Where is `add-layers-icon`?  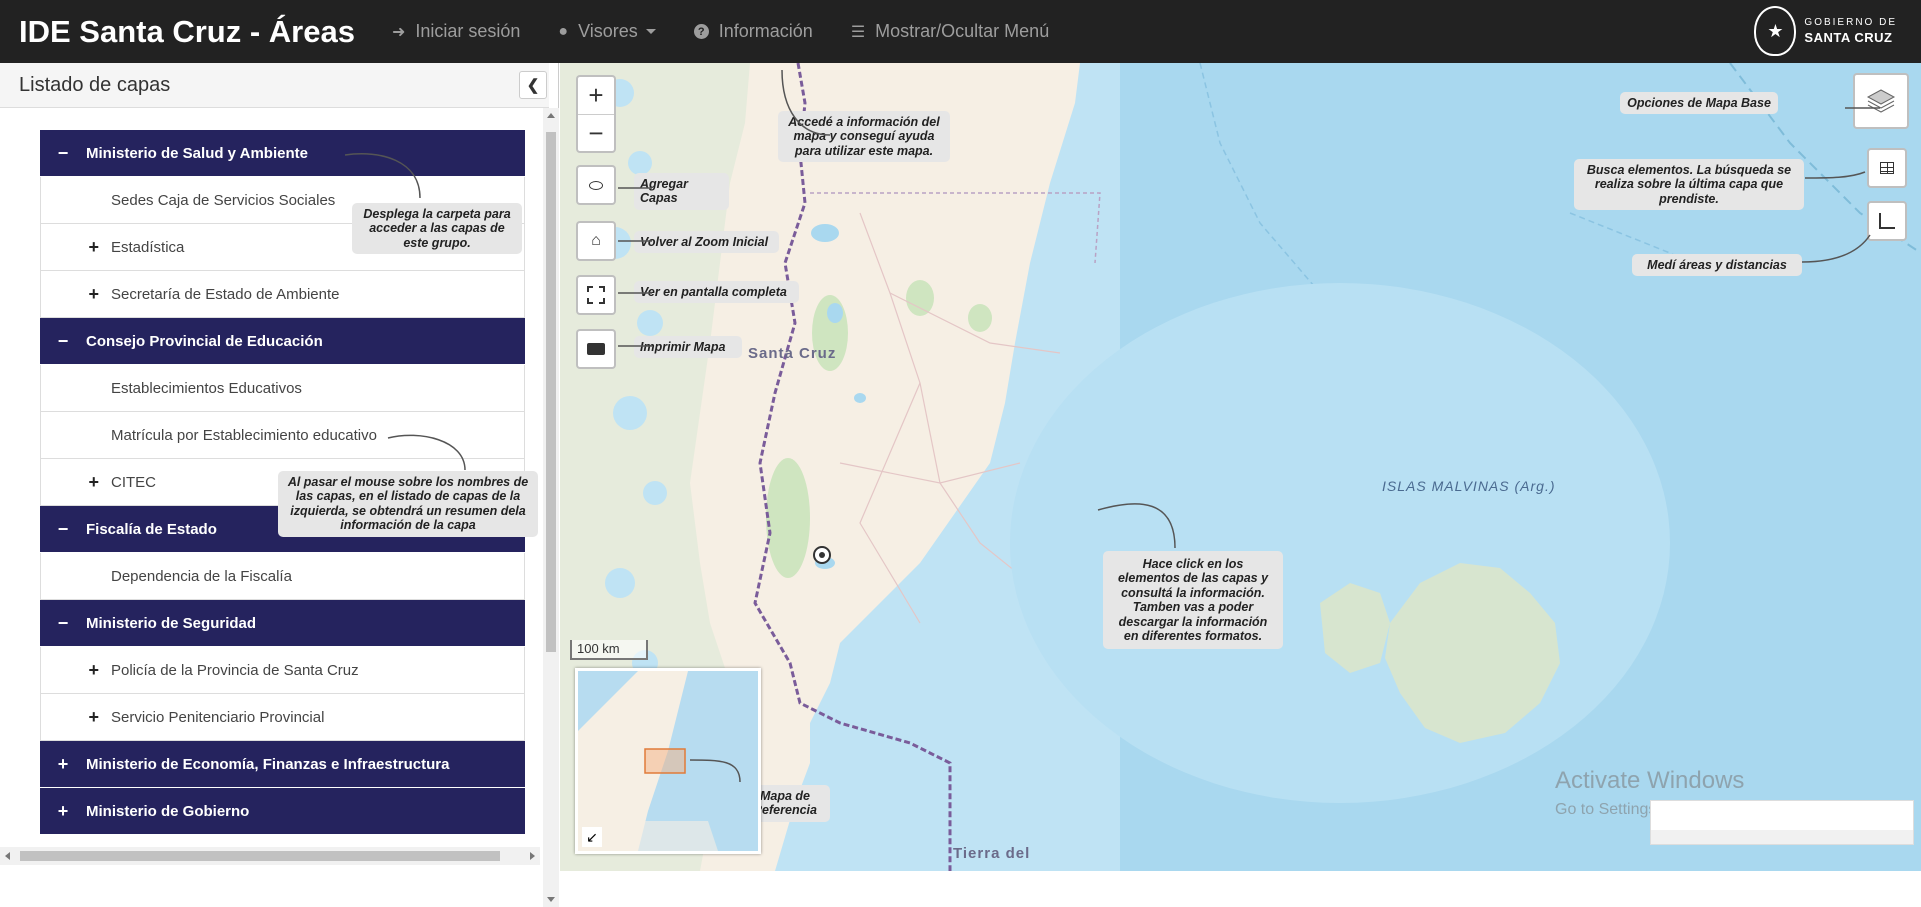 add-layers-icon is located at coordinates (596, 185).